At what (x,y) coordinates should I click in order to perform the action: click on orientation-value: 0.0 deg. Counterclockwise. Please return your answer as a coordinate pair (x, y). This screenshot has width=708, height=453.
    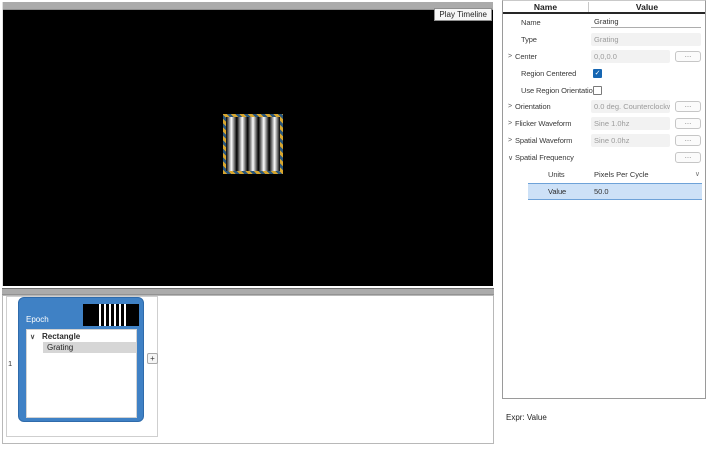
    Looking at the image, I should click on (630, 107).